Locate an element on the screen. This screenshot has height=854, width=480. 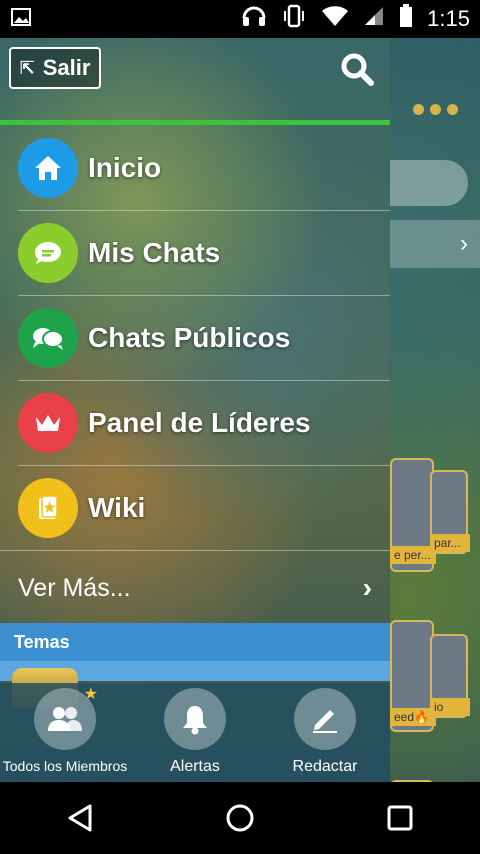
menu-item-mis-chats: Mis Chats is located at coordinates (195, 252).